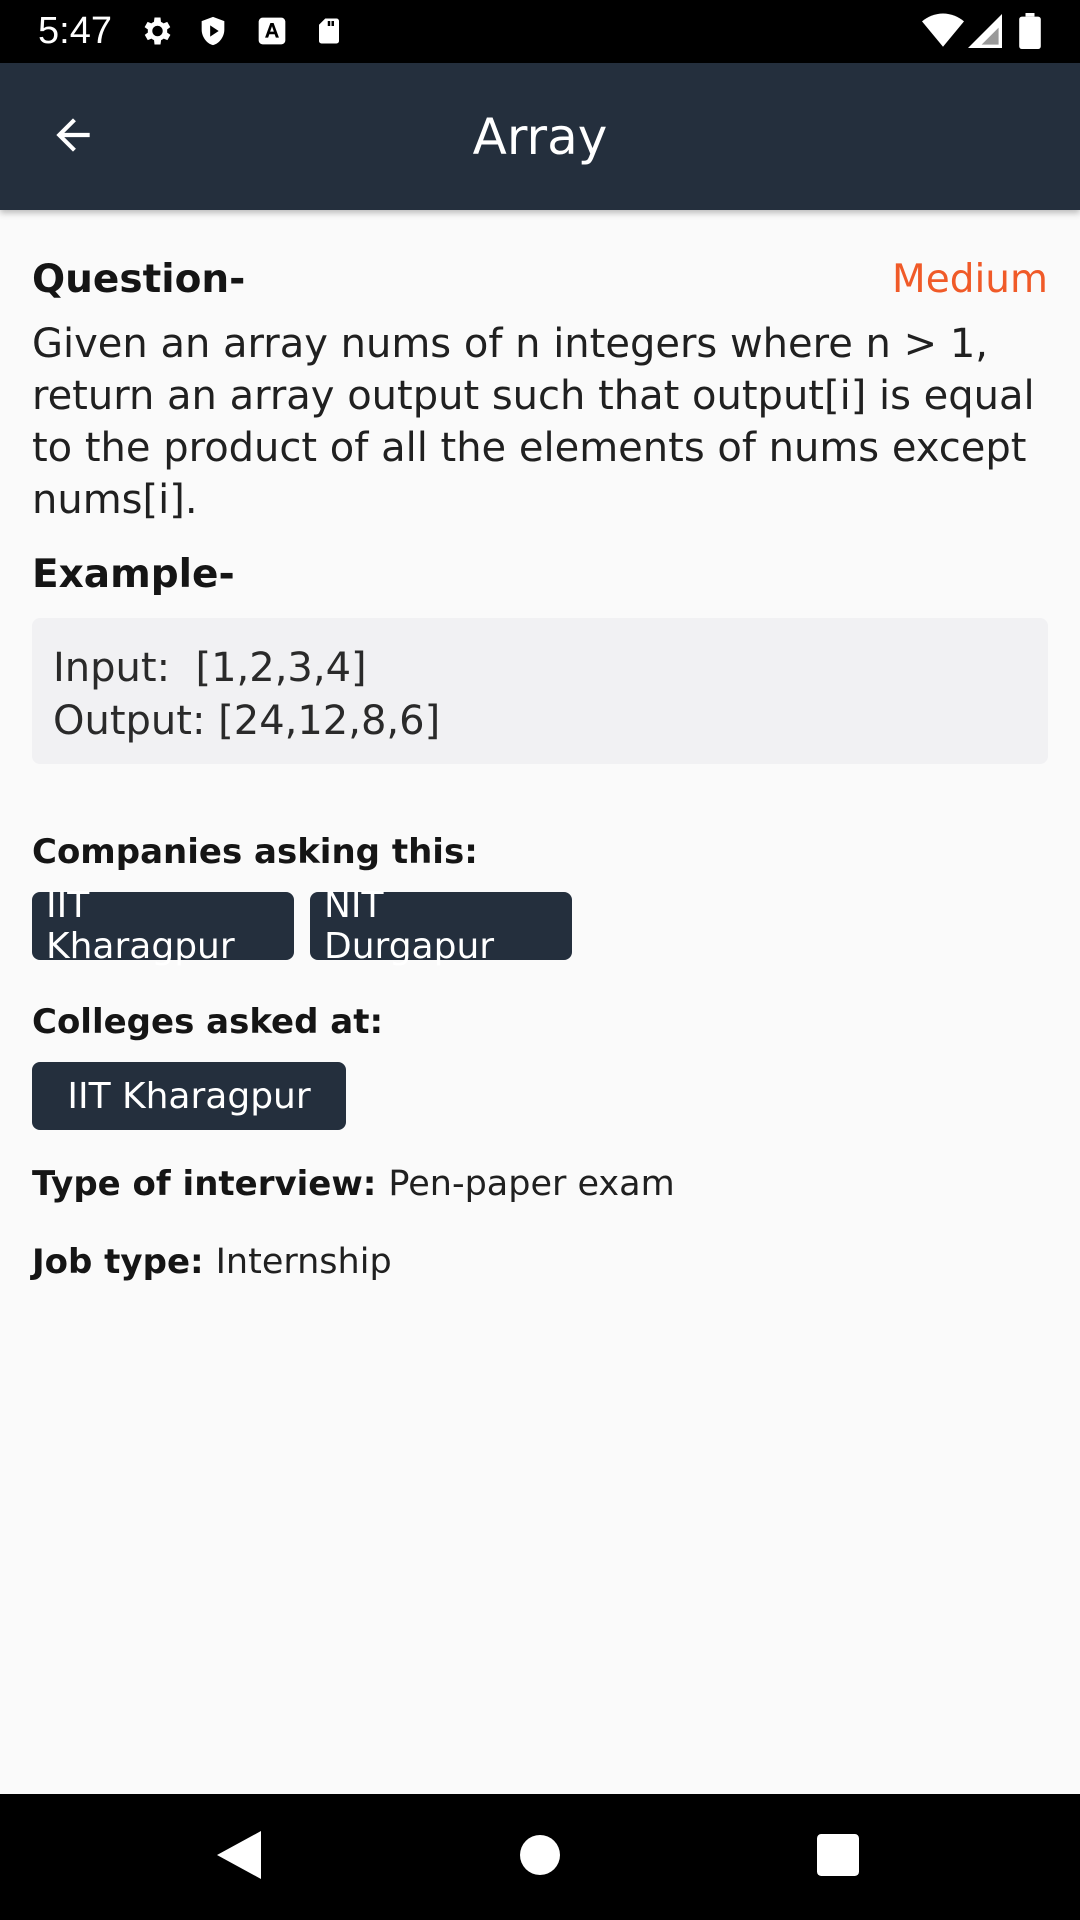 The height and width of the screenshot is (1920, 1080). I want to click on interview-type-value: Pen-paper exam, so click(531, 1184).